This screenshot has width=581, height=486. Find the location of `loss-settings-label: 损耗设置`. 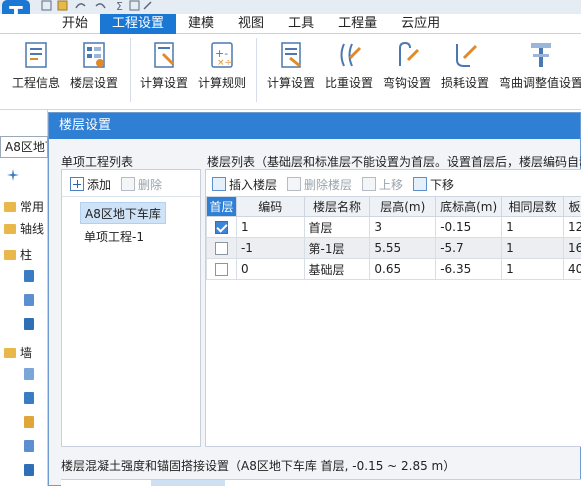

loss-settings-label: 损耗设置 is located at coordinates (464, 83).